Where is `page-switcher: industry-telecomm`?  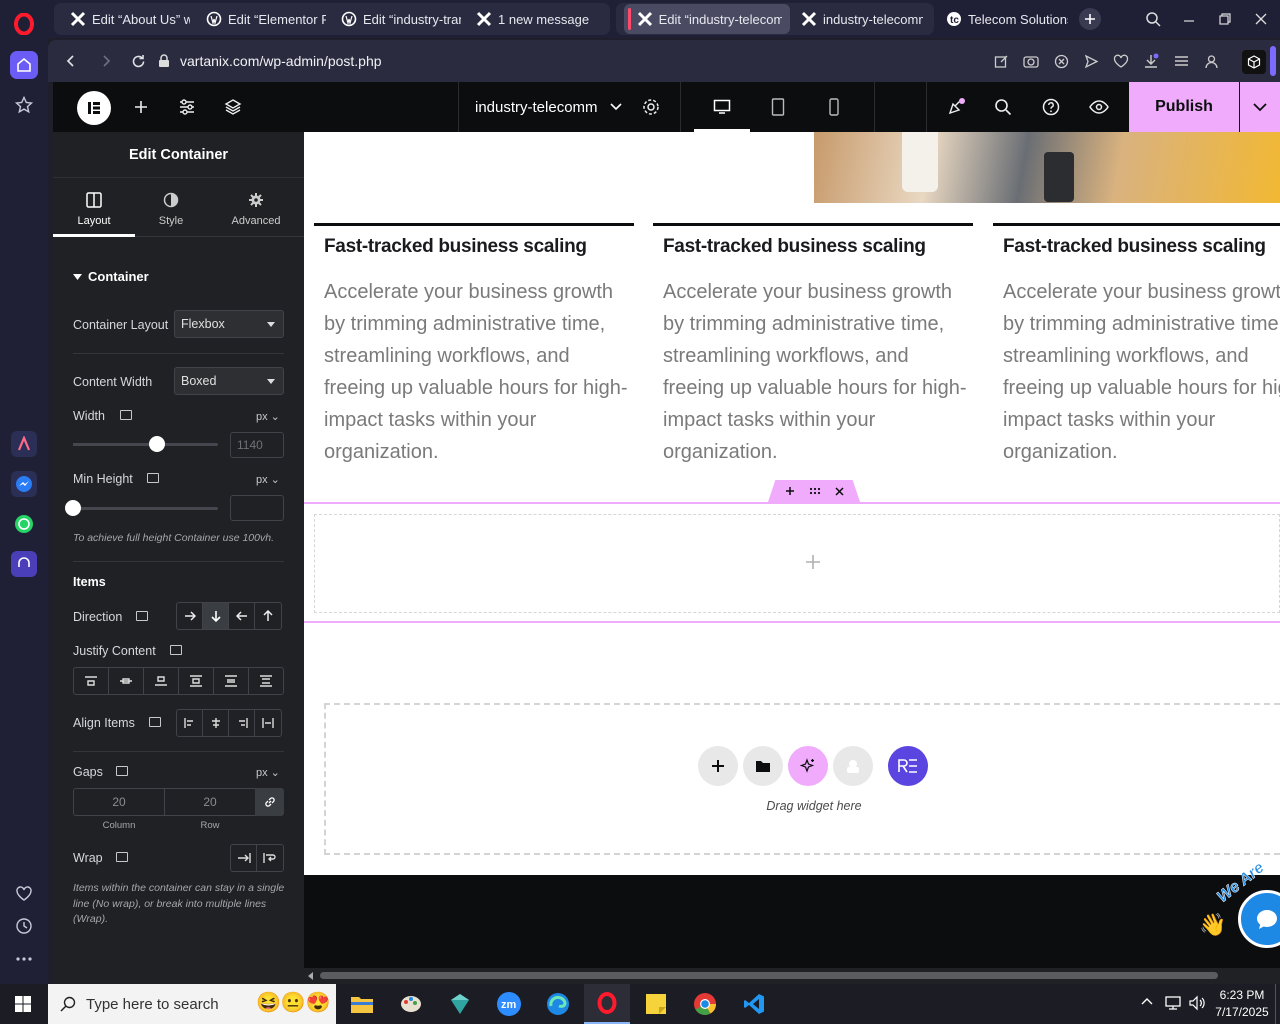 page-switcher: industry-telecomm is located at coordinates (548, 107).